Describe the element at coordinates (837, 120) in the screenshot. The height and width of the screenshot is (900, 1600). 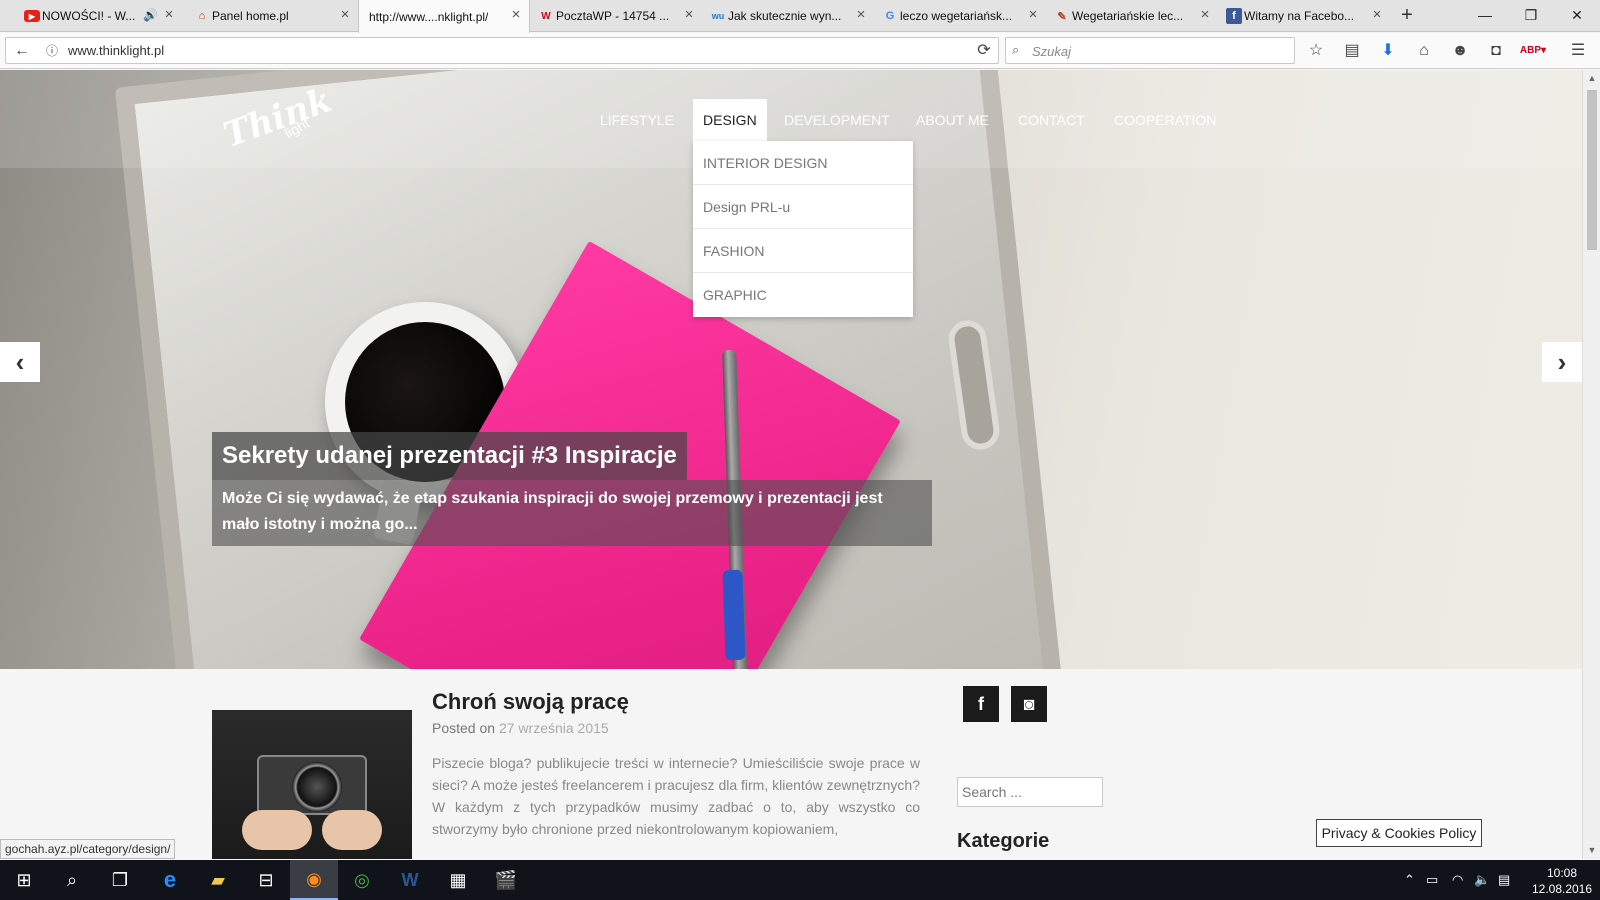
I see `nav-development: DEVELOPMENT` at that location.